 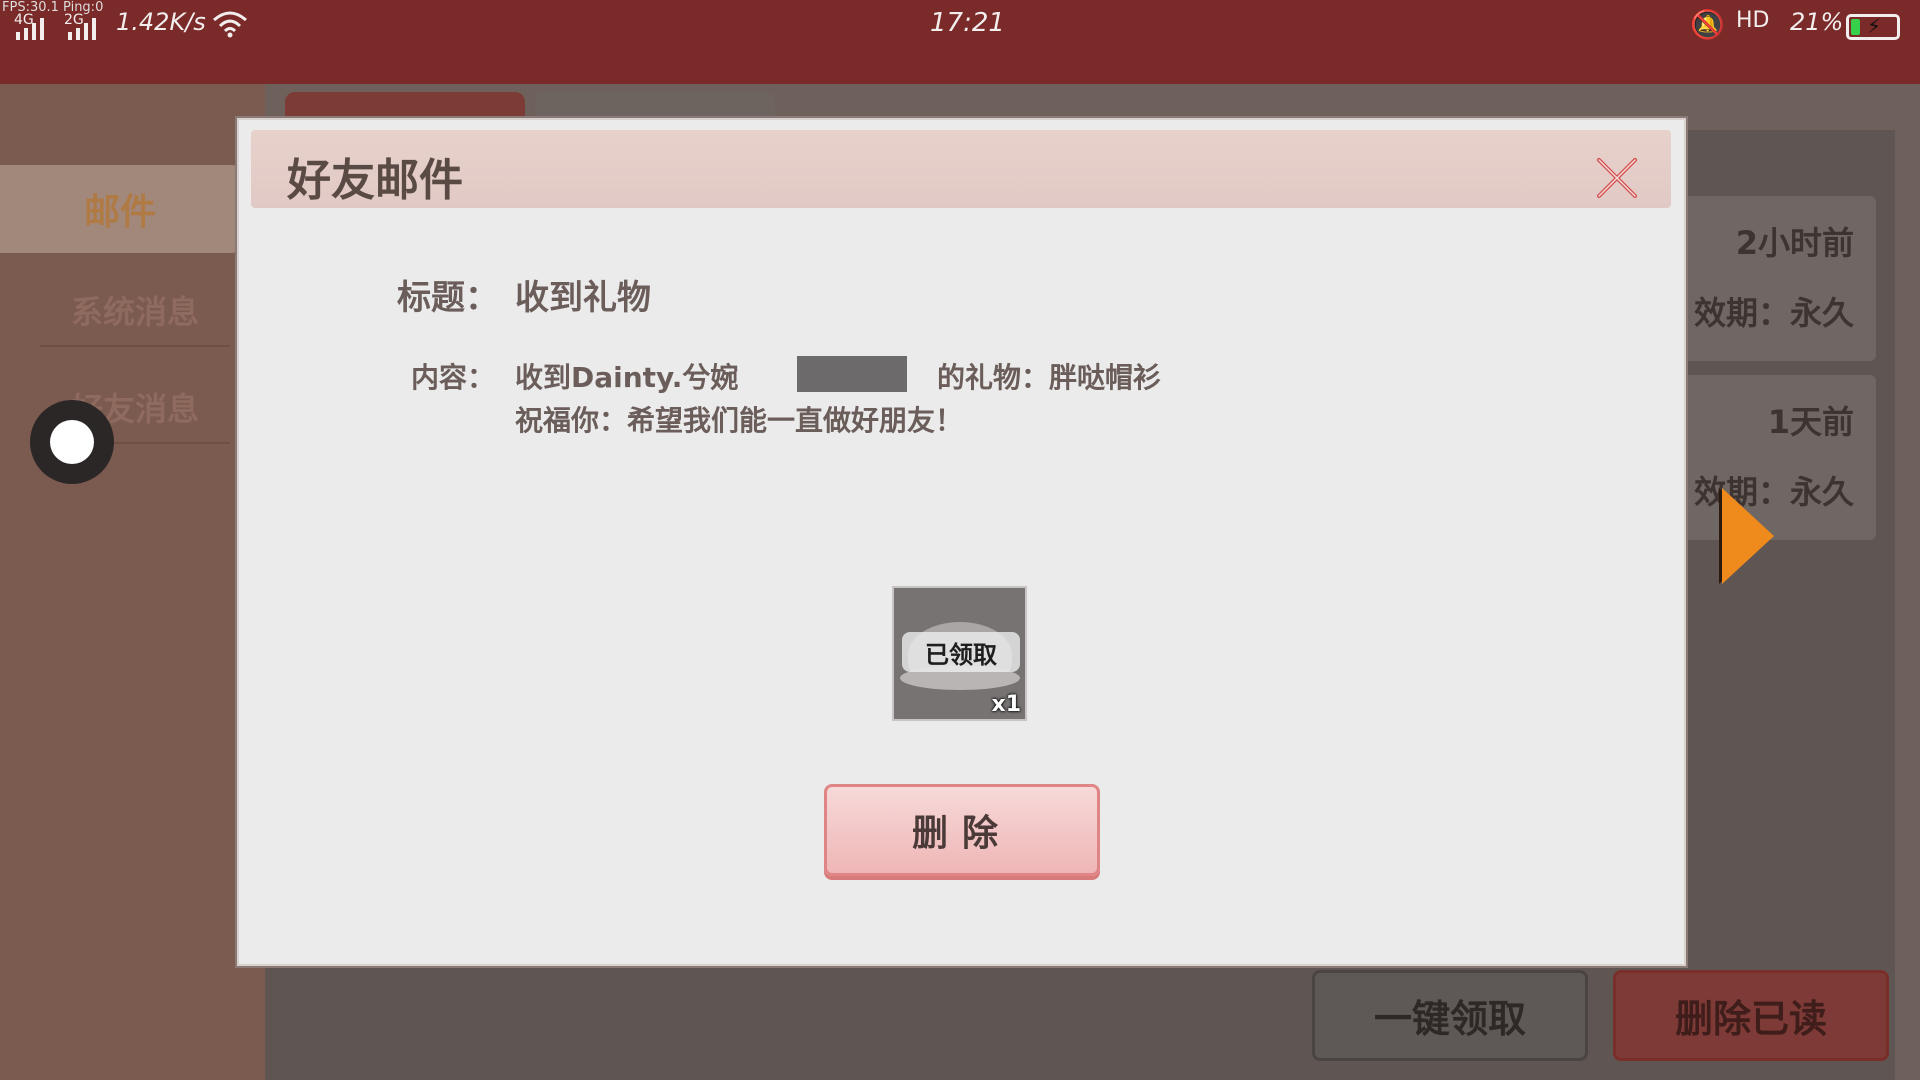 What do you see at coordinates (1794, 243) in the screenshot?
I see `mail-card-time: 2小时前` at bounding box center [1794, 243].